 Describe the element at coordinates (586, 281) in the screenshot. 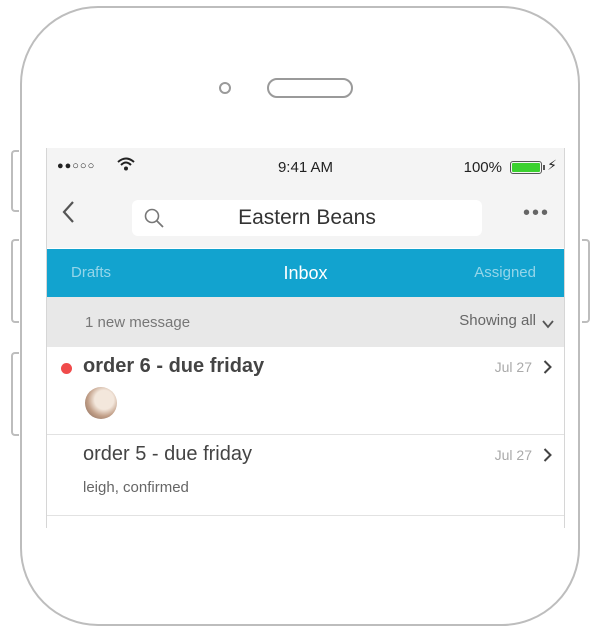

I see `power-button` at that location.